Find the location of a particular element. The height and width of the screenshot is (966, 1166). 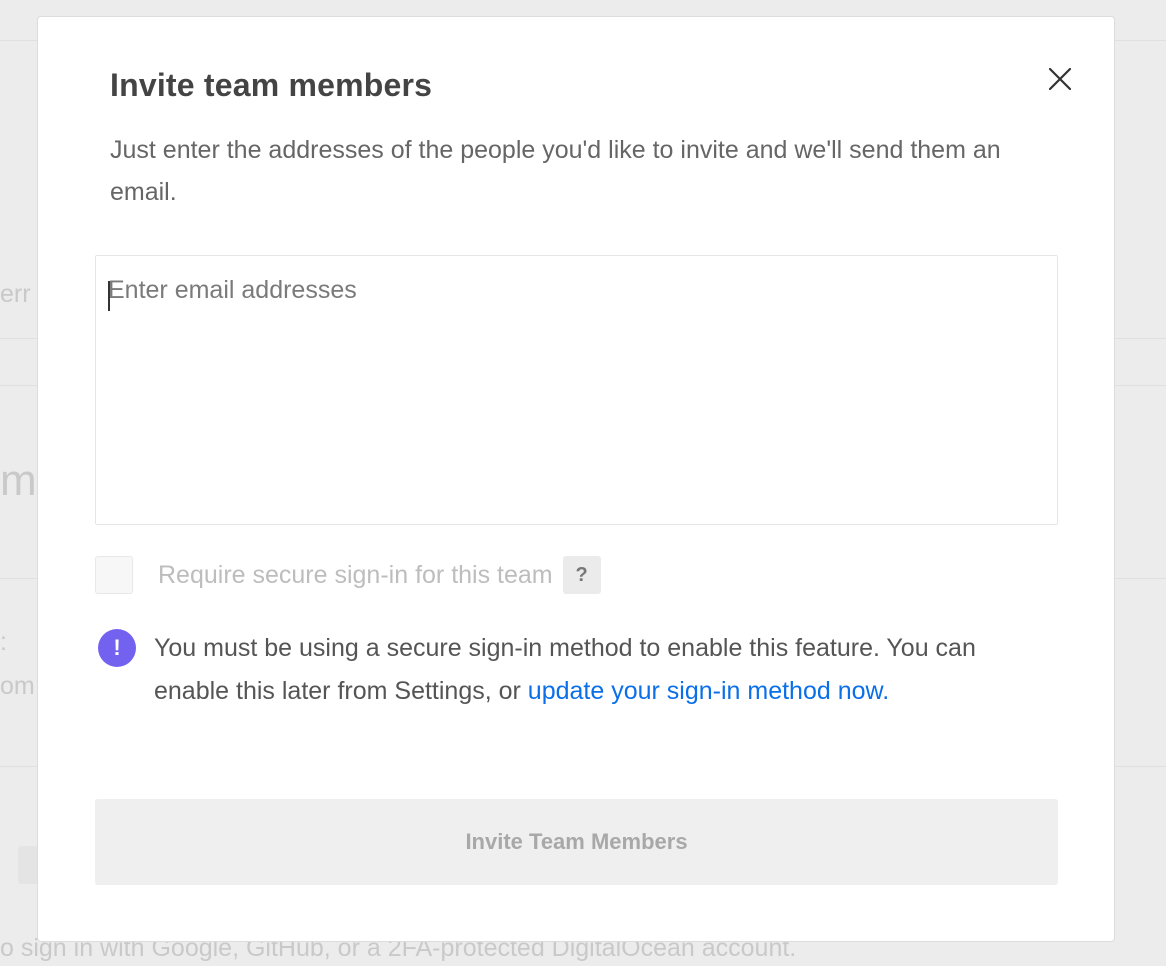

background-heading: m is located at coordinates (18, 480).